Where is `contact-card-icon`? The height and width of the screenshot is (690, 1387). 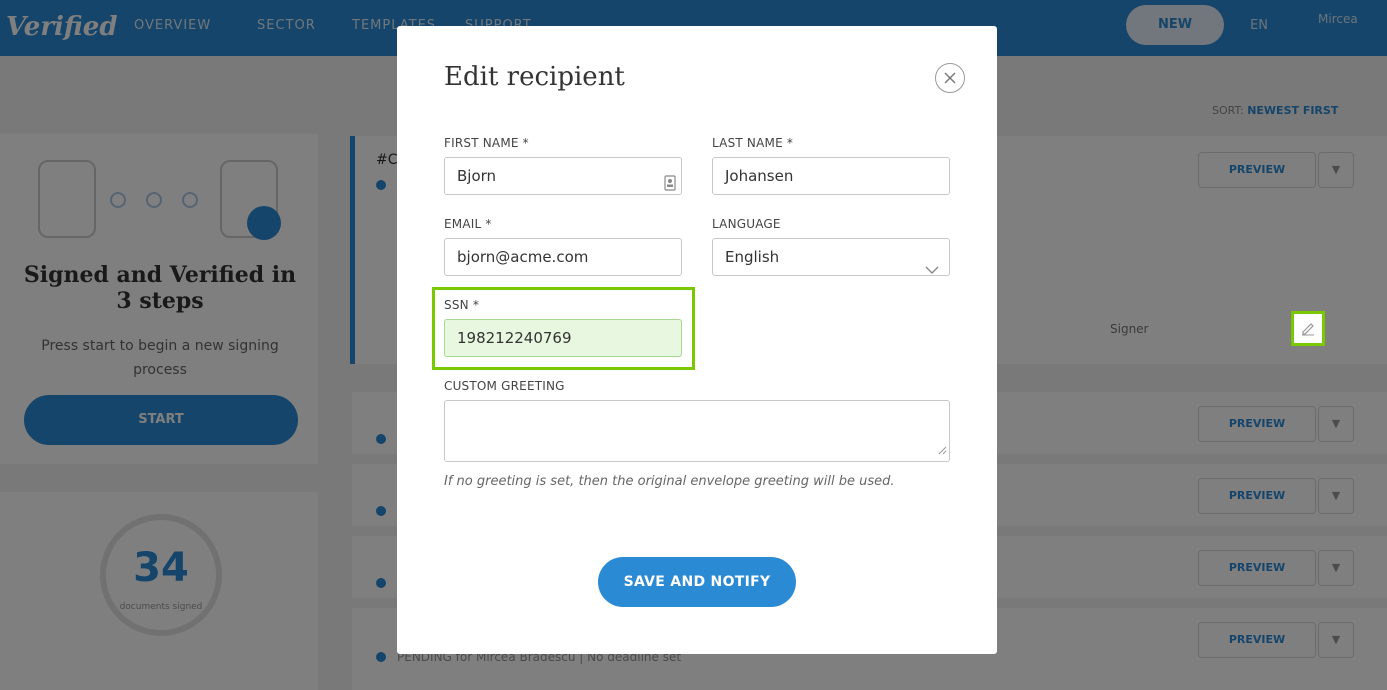 contact-card-icon is located at coordinates (670, 179).